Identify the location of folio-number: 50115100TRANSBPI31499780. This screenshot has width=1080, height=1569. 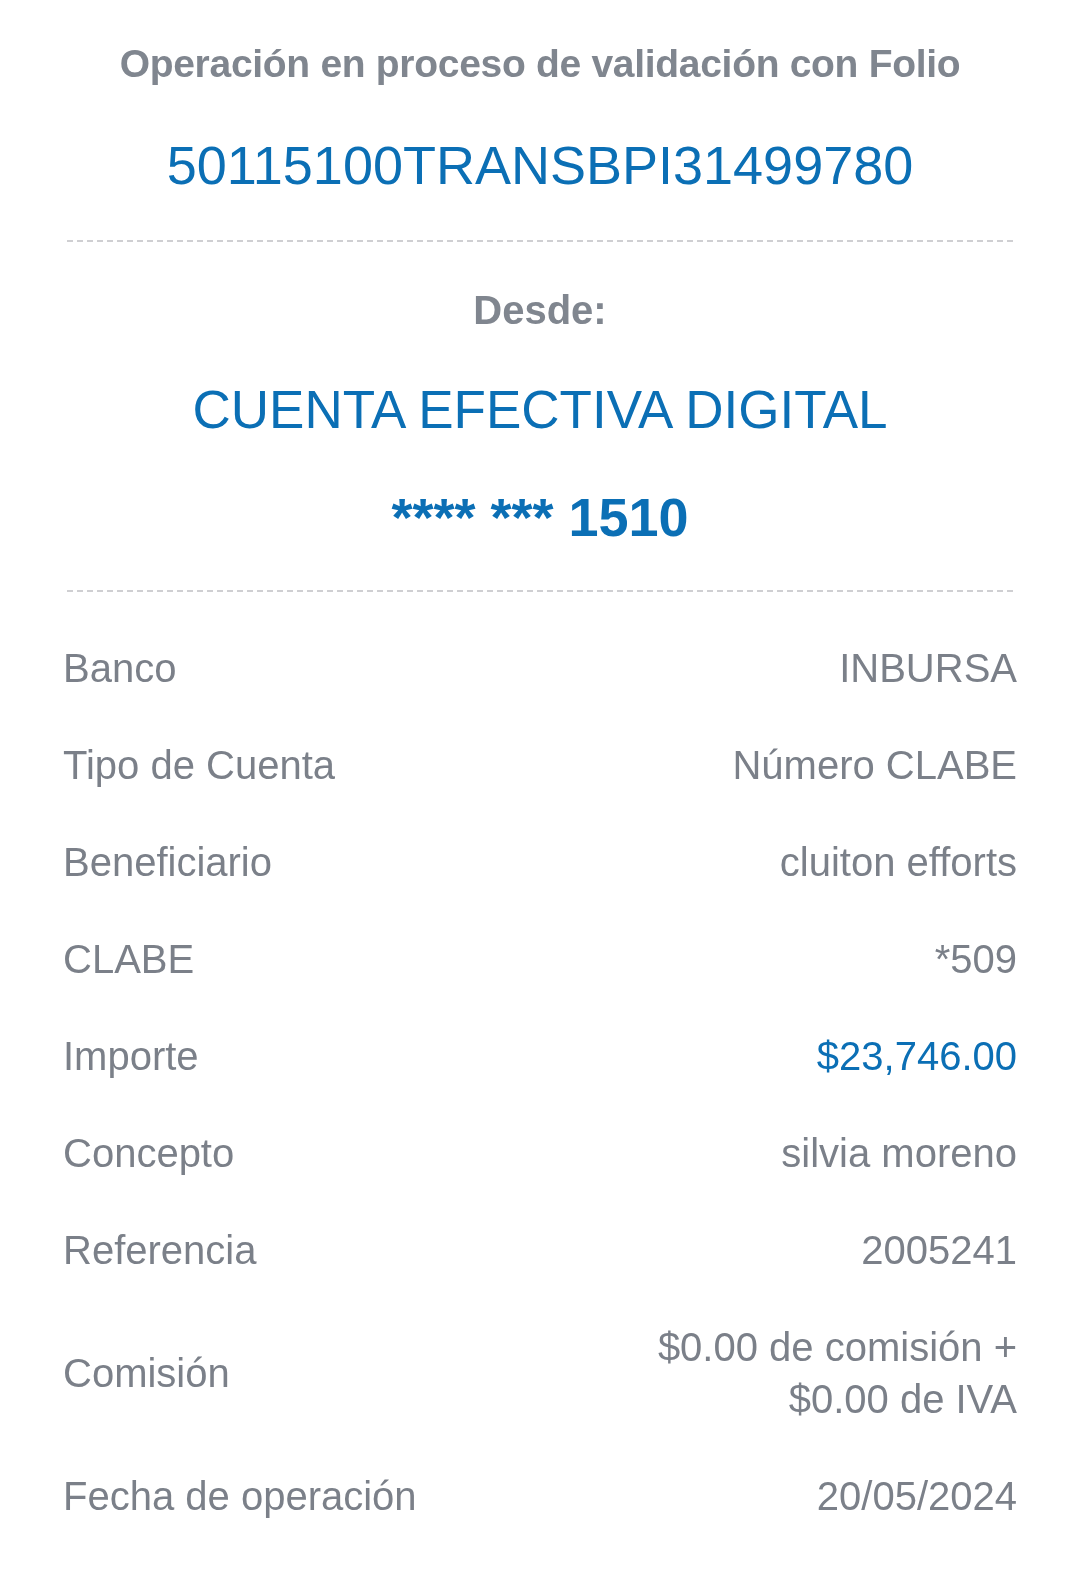
(540, 165).